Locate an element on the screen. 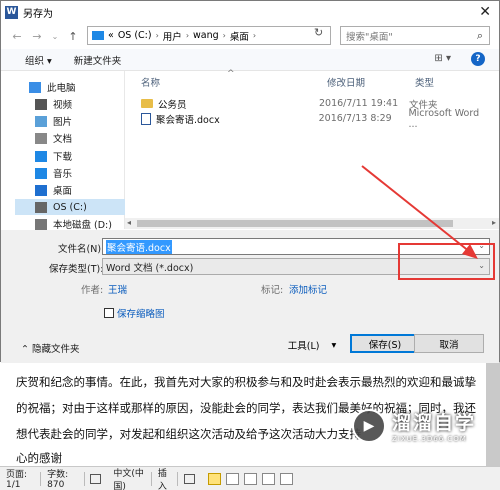  address-overflow: « is located at coordinates (111, 35).